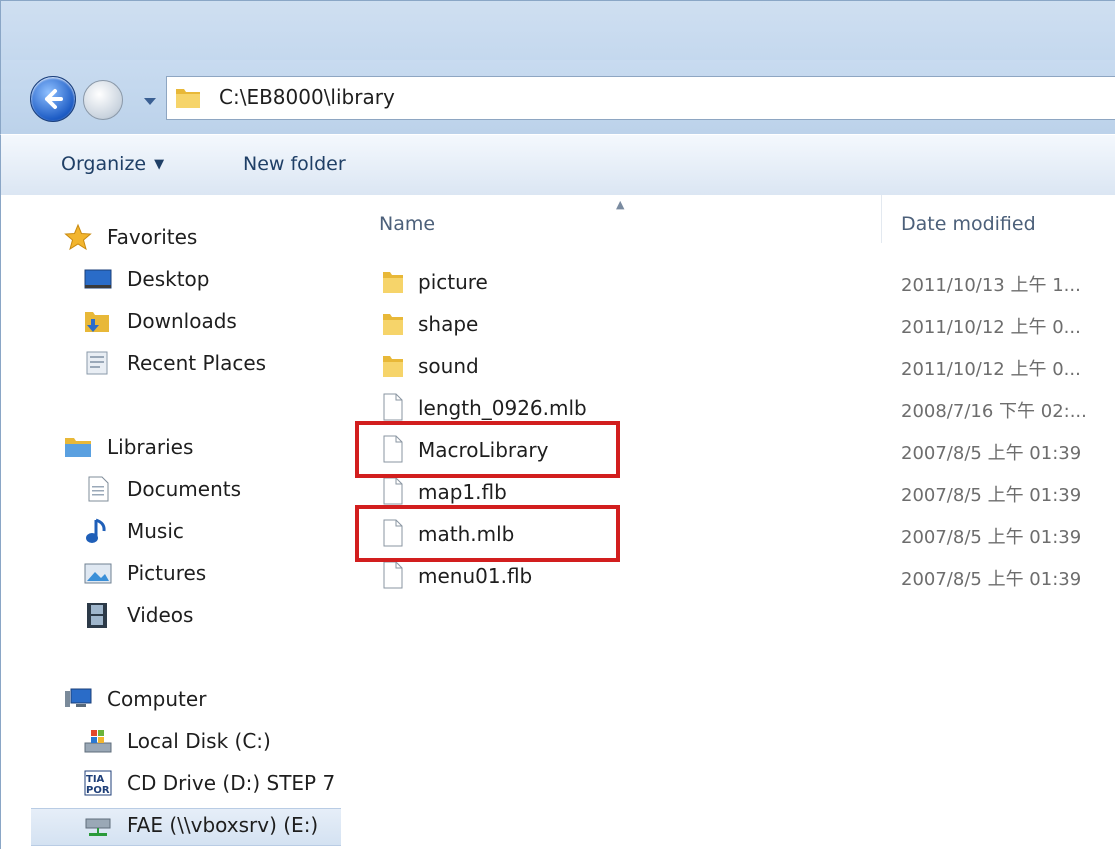 This screenshot has height=849, width=1115. I want to click on documents-icon, so click(98, 489).